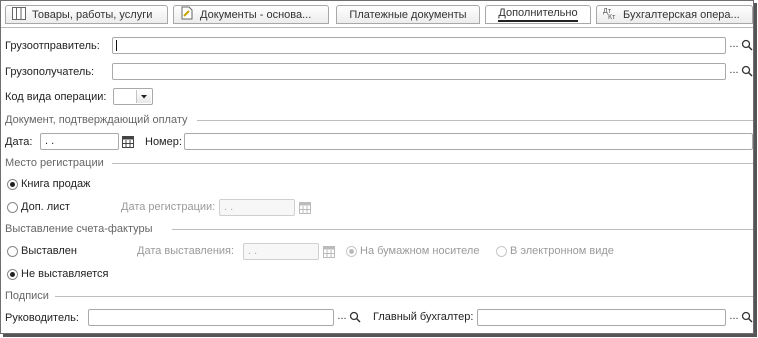  I want to click on payment-doc-group-title: Документ, подтверждающий оплату, so click(96, 120).